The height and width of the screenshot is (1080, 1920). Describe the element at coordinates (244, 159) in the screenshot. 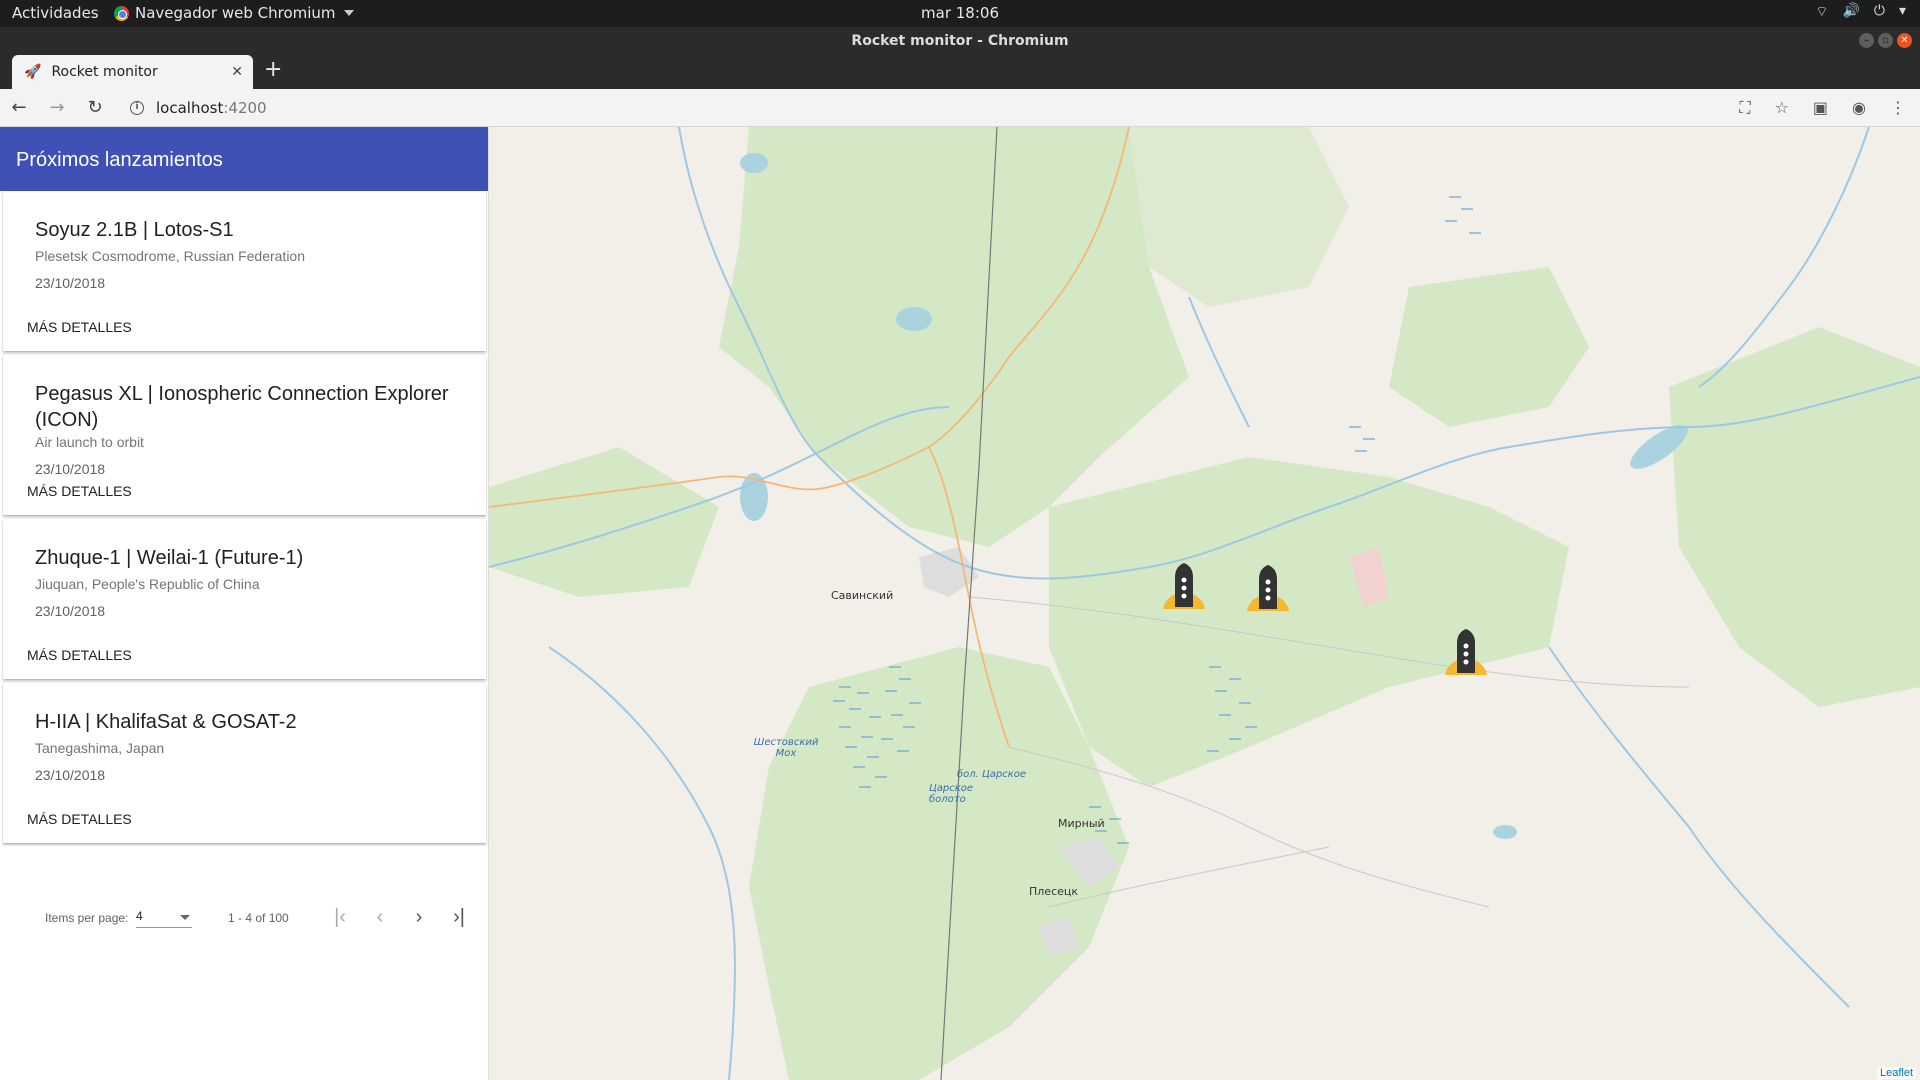

I see `sidebar-title: Próximos lanzamientos` at that location.